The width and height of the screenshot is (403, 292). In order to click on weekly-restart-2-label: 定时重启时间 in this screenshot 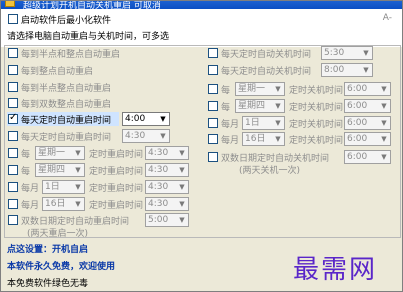, I will do `click(116, 172)`.